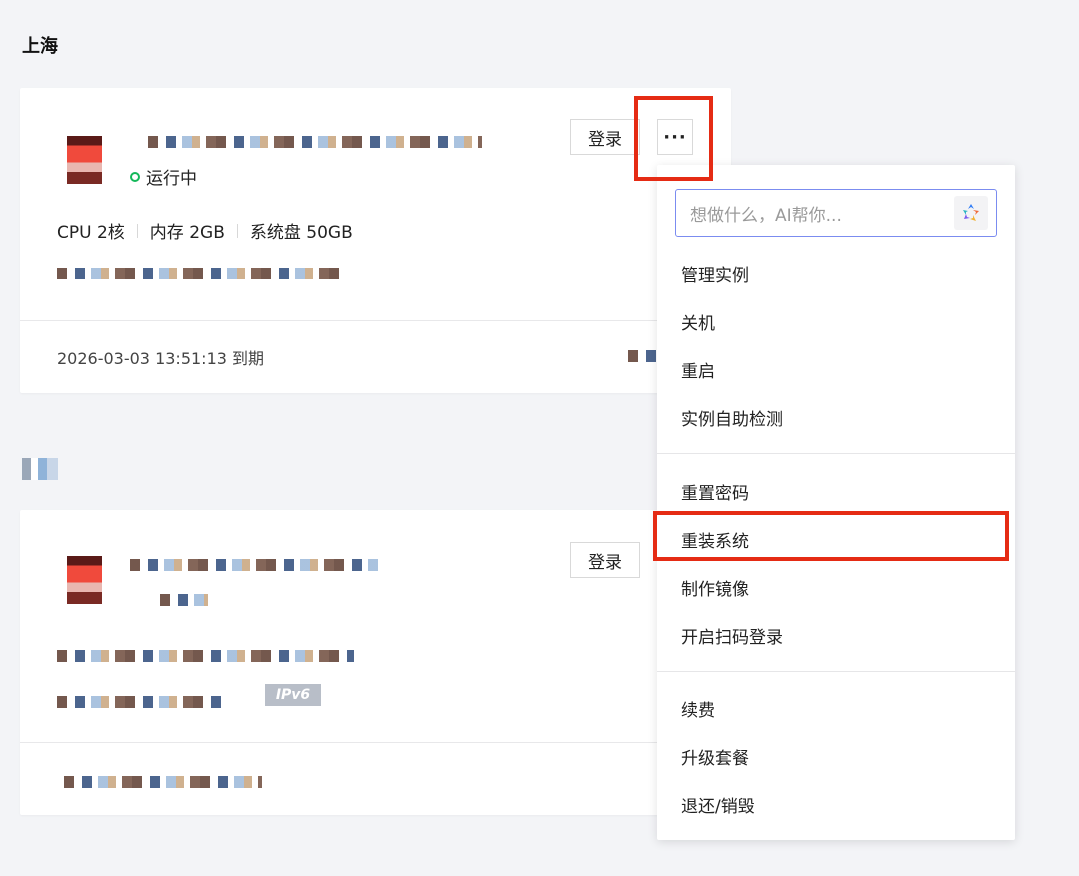 Image resolution: width=1079 pixels, height=876 pixels. What do you see at coordinates (293, 695) in the screenshot?
I see `ipv6-badge: IPv6` at bounding box center [293, 695].